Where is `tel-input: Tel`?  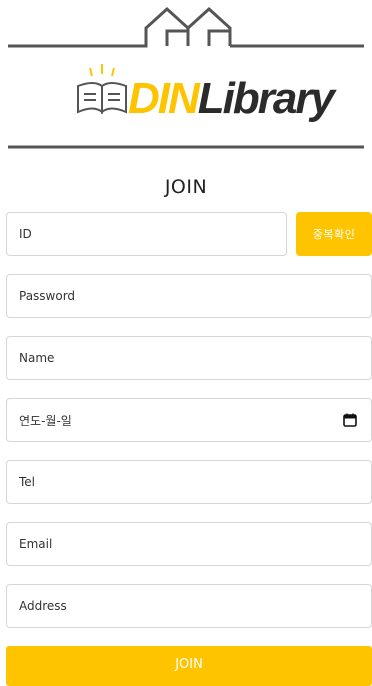
tel-input: Tel is located at coordinates (189, 482).